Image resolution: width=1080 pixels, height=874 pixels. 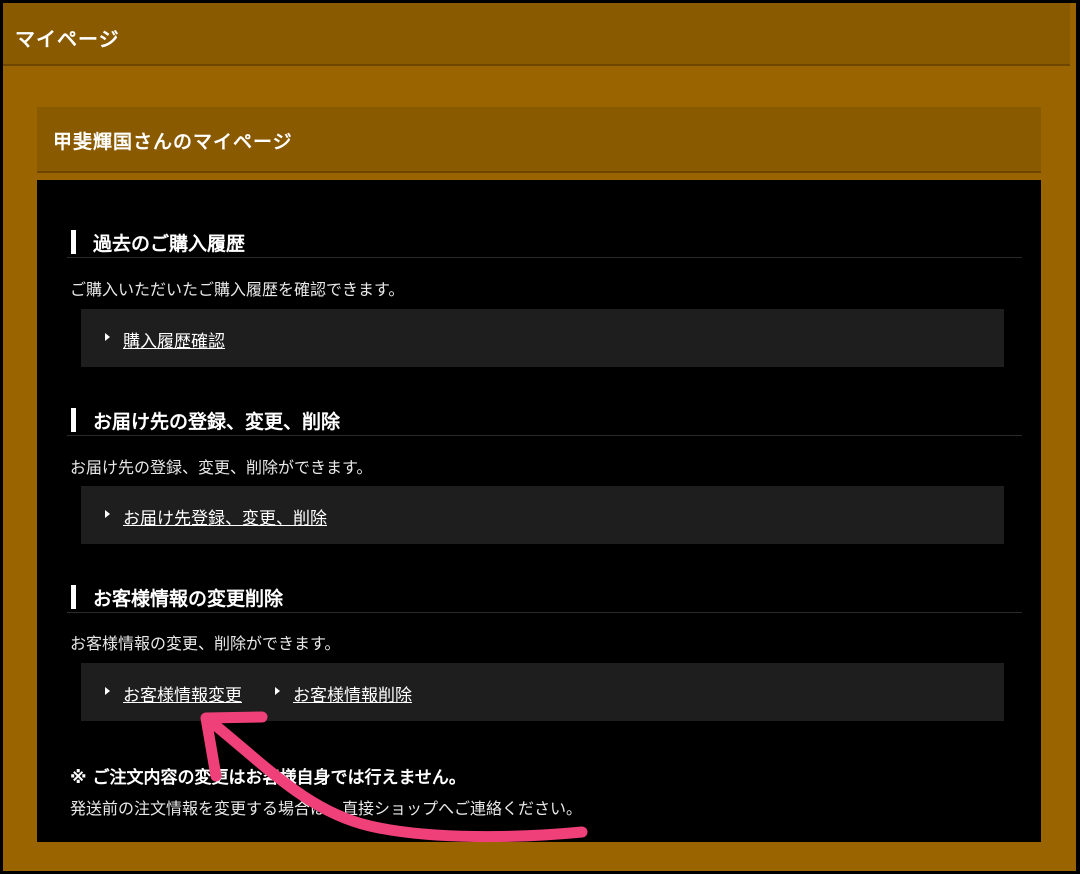 I want to click on section-description: お客様情報の変更、削除ができます。, so click(x=205, y=643).